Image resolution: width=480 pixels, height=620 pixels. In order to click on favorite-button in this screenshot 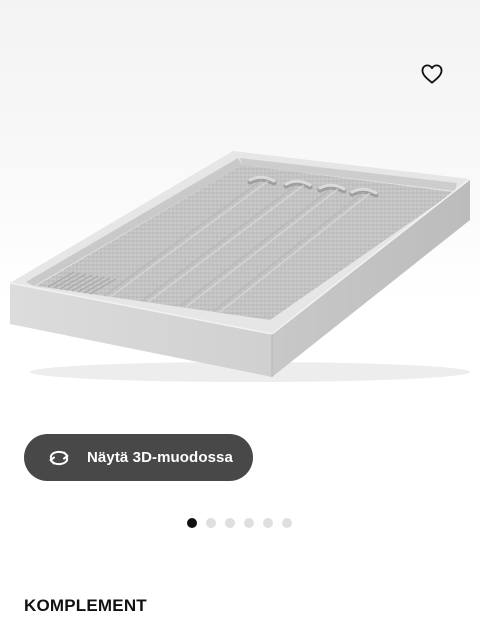, I will do `click(432, 74)`.